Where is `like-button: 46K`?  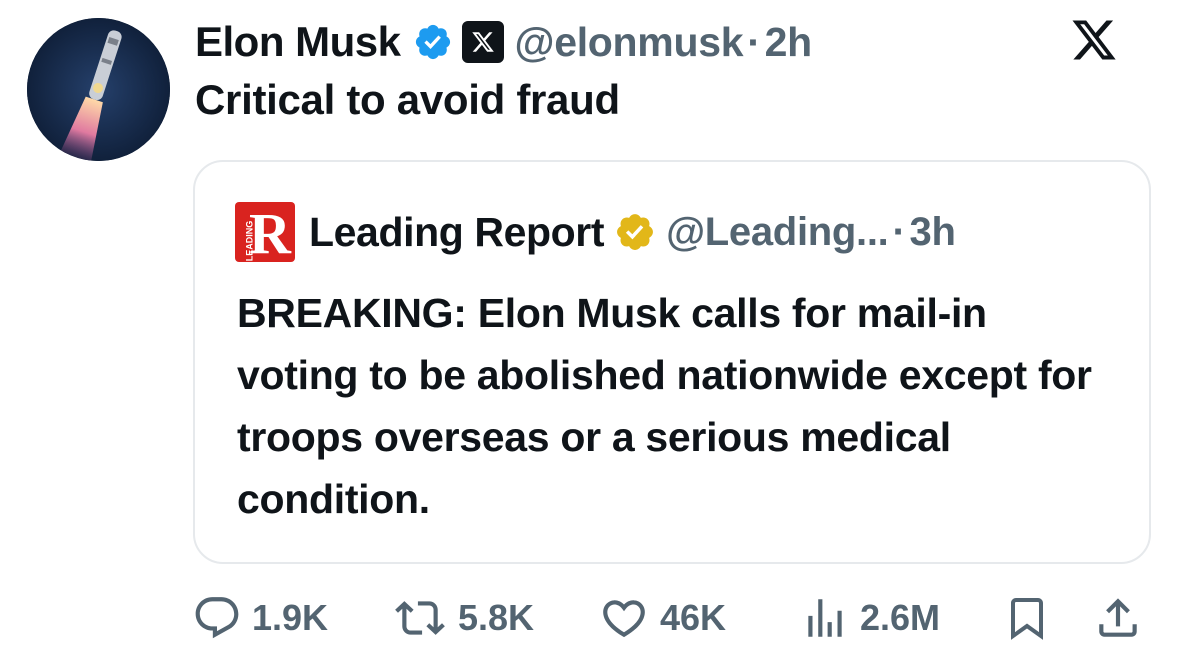 like-button: 46K is located at coordinates (662, 618).